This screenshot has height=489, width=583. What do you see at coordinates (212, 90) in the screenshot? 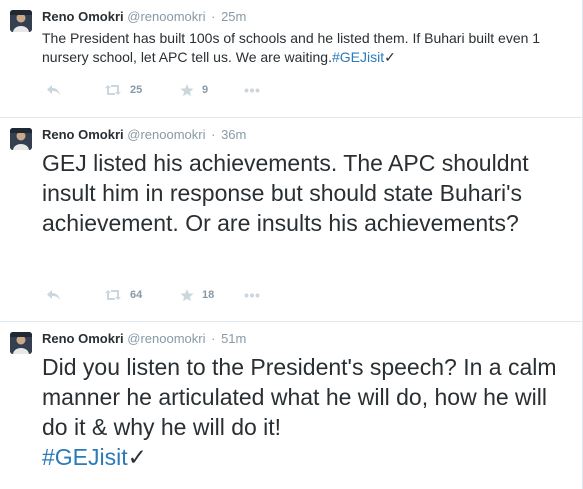
I see `favorite-button: 9` at bounding box center [212, 90].